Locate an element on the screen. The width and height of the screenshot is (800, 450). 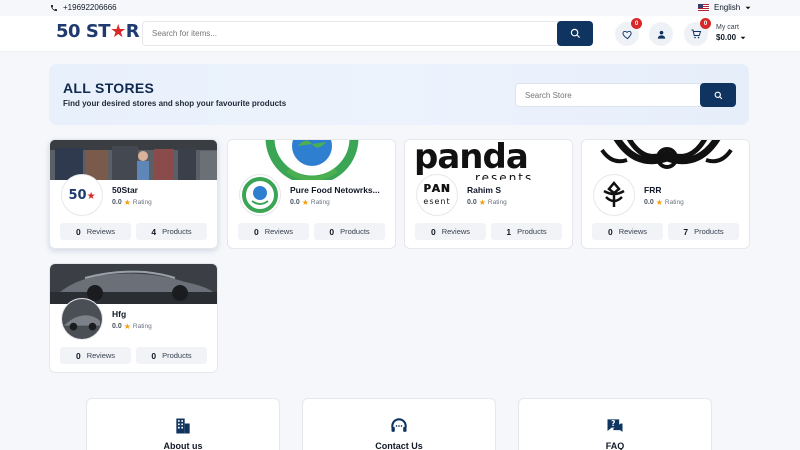
about-us-box: About us is located at coordinates (183, 424).